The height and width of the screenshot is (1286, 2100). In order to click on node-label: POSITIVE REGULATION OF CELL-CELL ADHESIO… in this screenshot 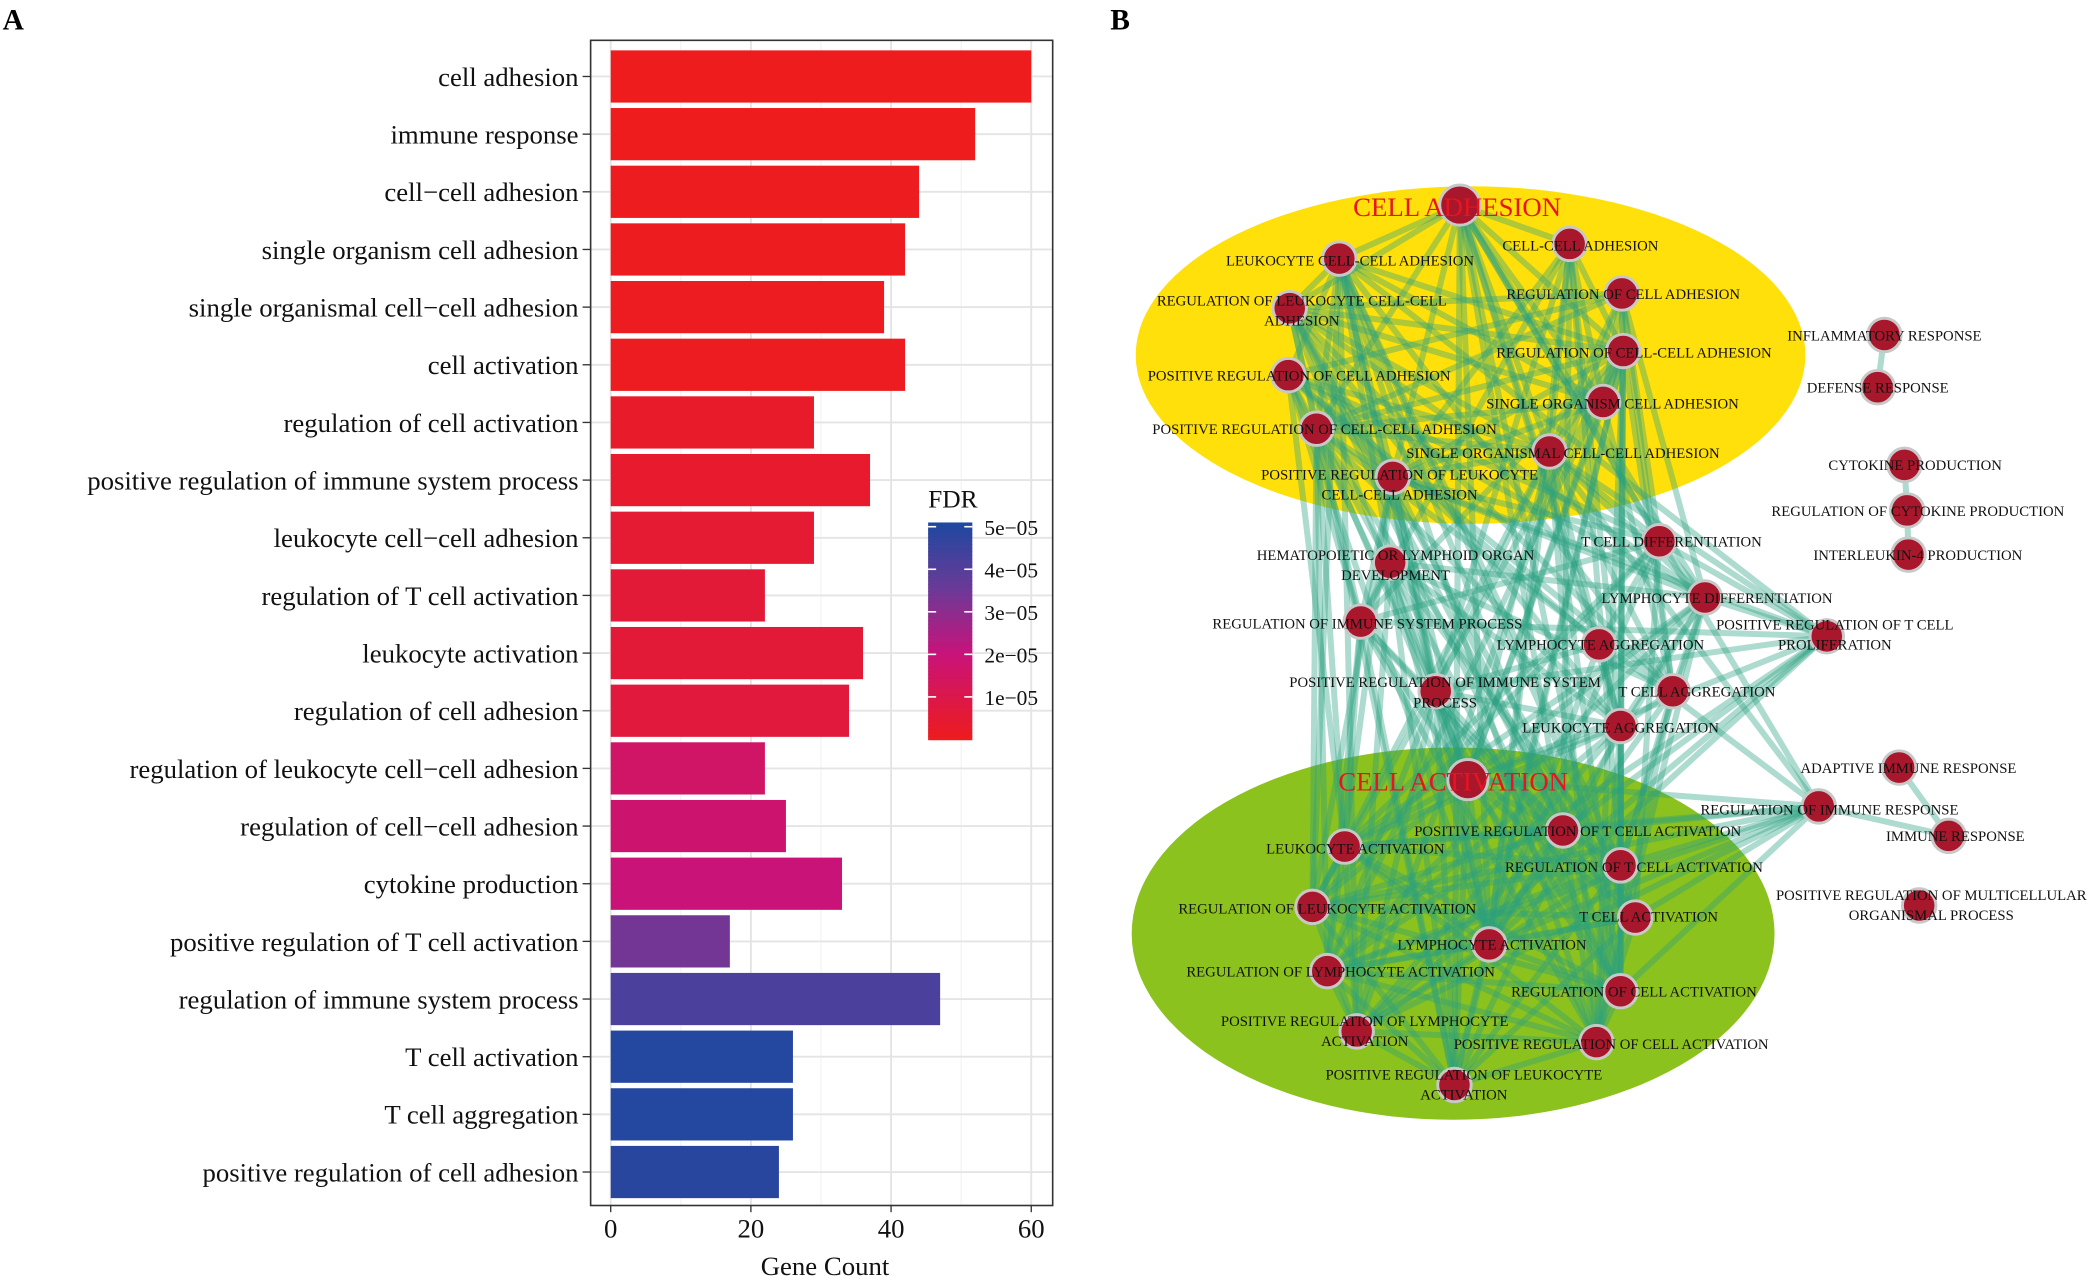, I will do `click(1324, 430)`.